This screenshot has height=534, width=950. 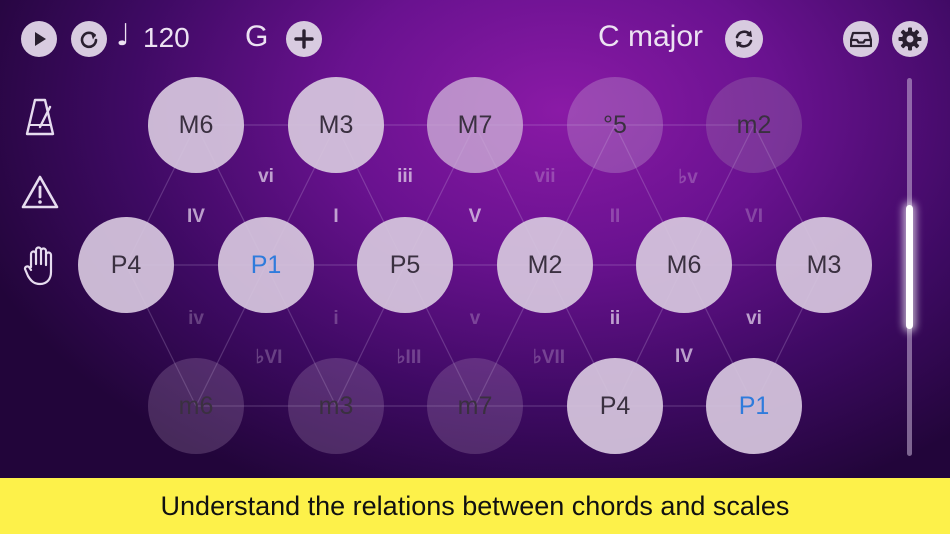 I want to click on add-button, so click(x=304, y=39).